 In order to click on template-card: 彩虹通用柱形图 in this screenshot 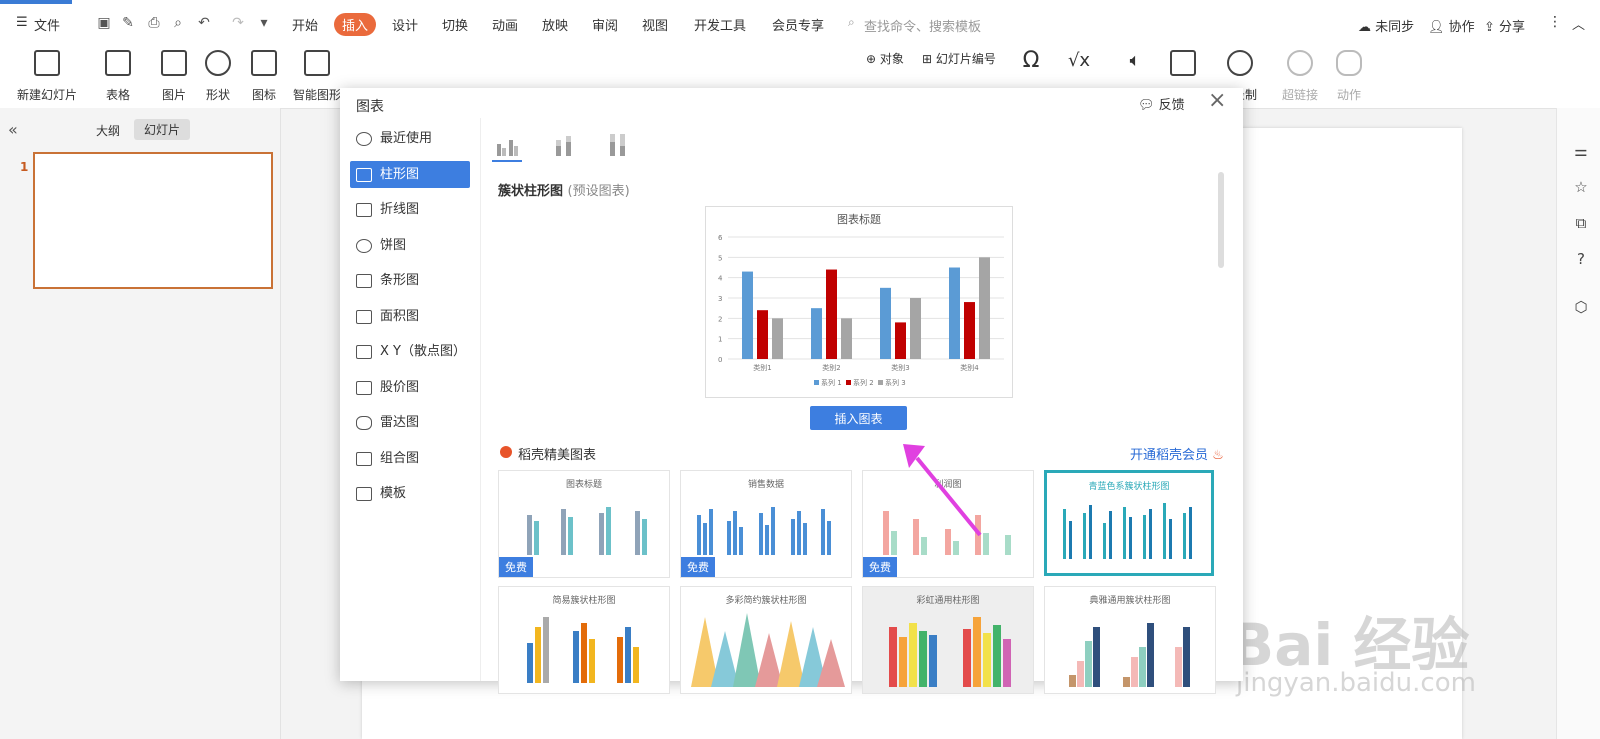, I will do `click(948, 640)`.